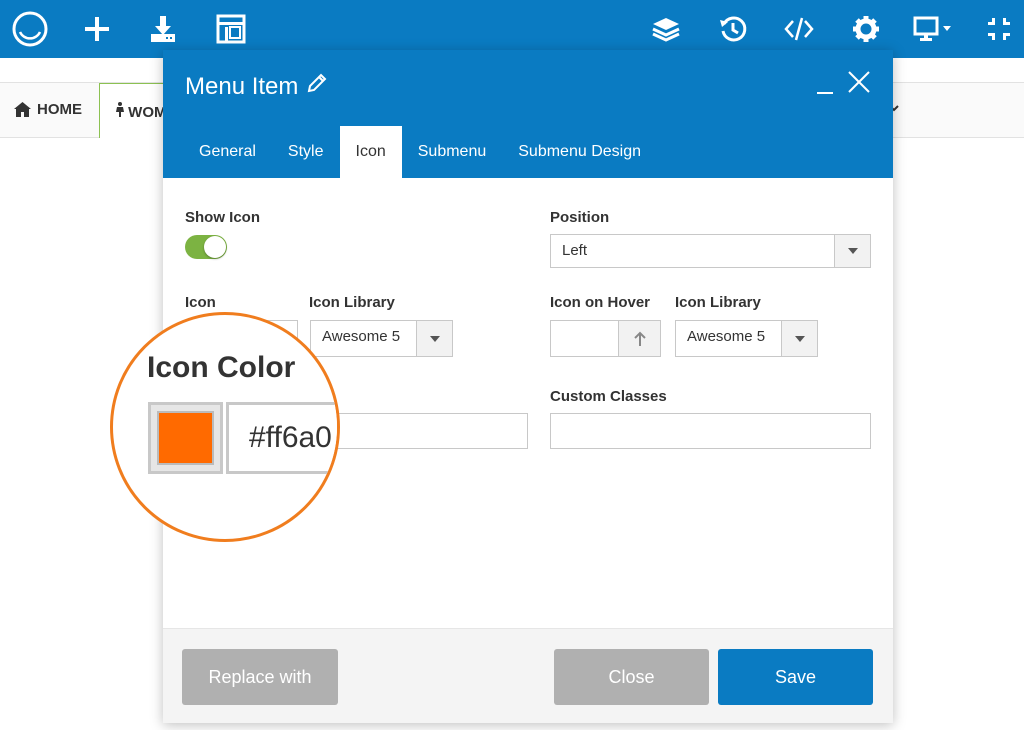 The height and width of the screenshot is (730, 1024). What do you see at coordinates (528, 675) in the screenshot?
I see `modal-footer: Replace with Close Save` at bounding box center [528, 675].